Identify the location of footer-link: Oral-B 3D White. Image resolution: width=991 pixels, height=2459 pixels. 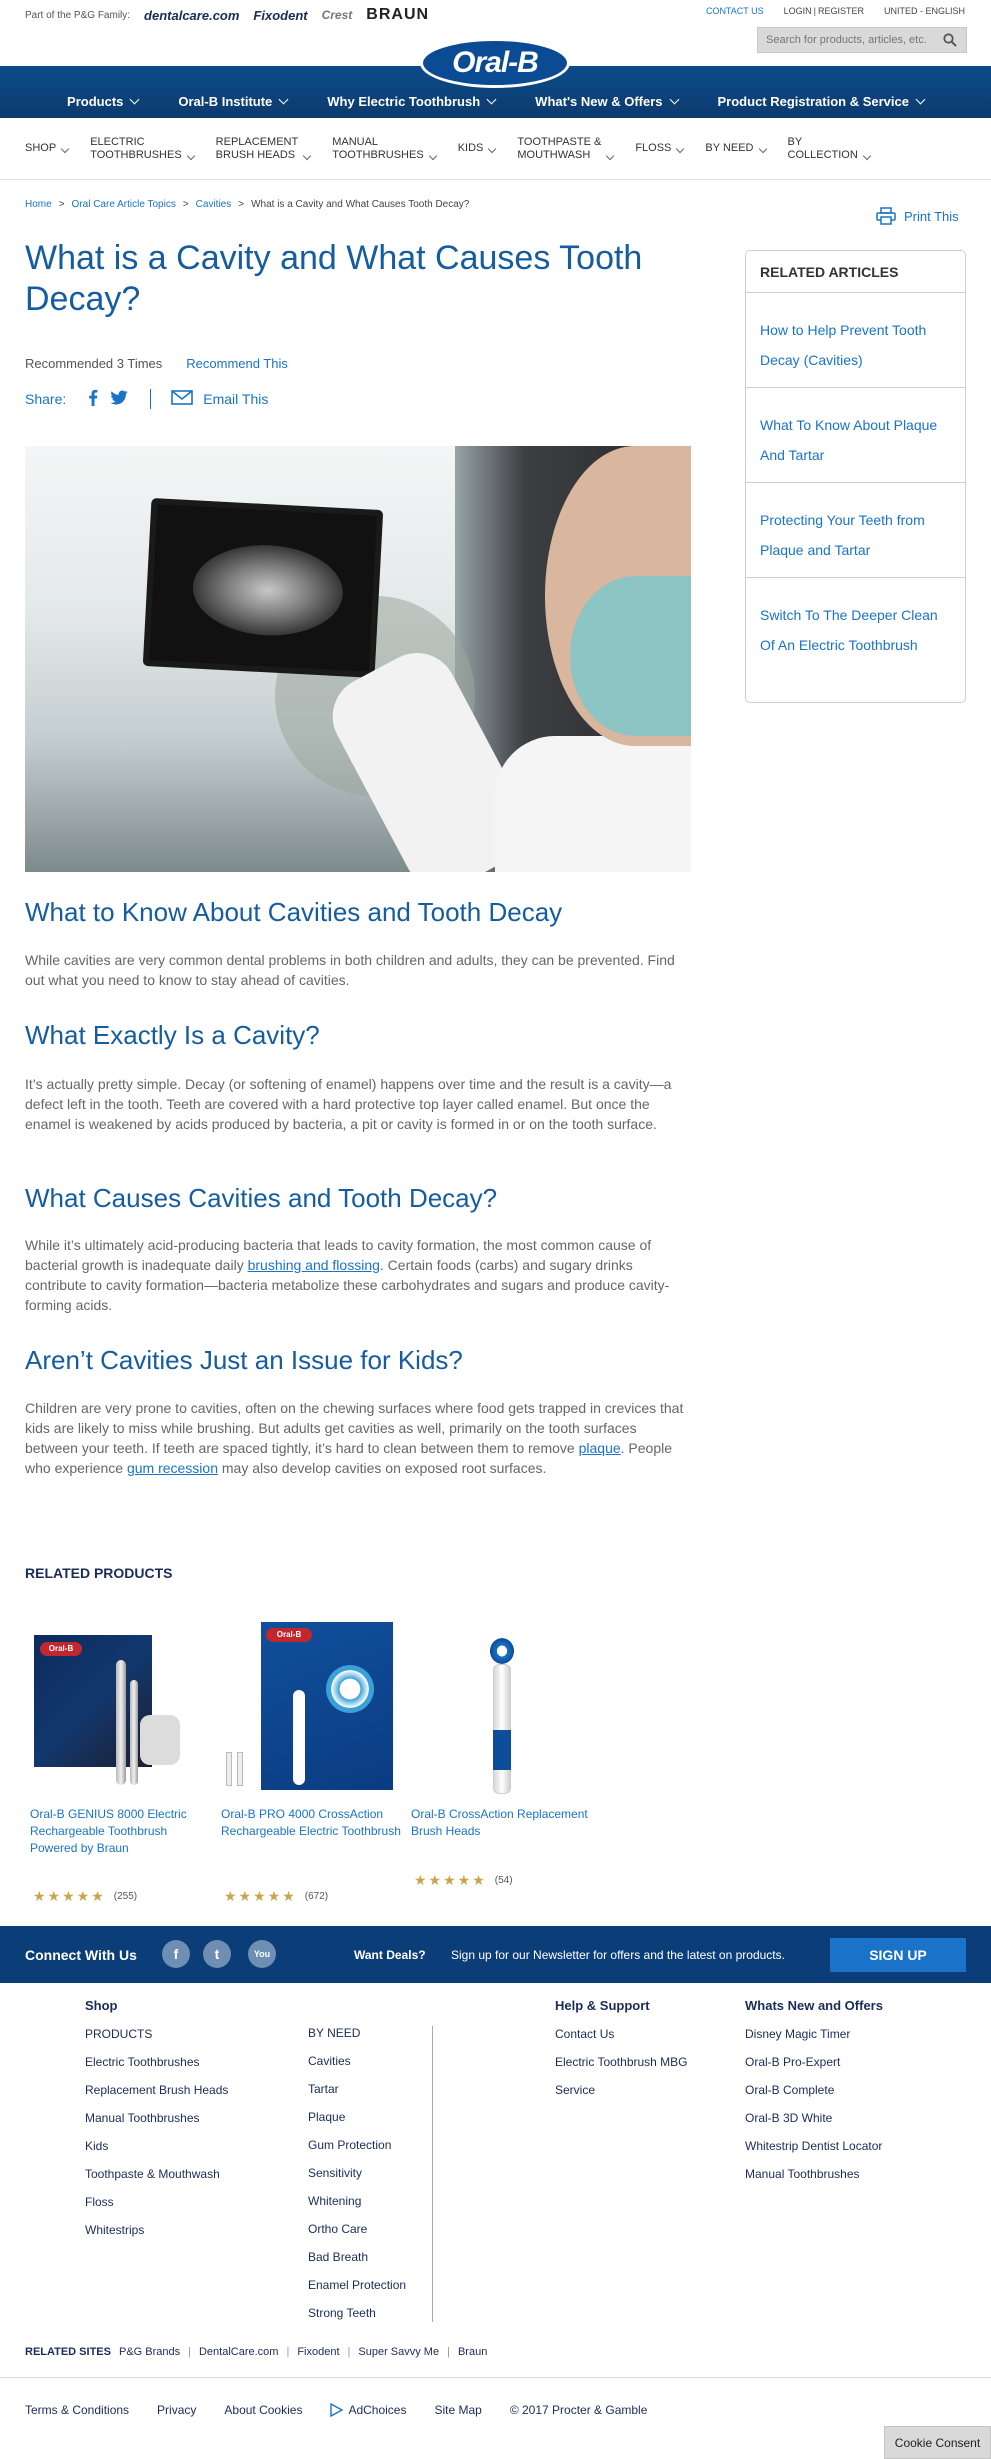
(814, 2125).